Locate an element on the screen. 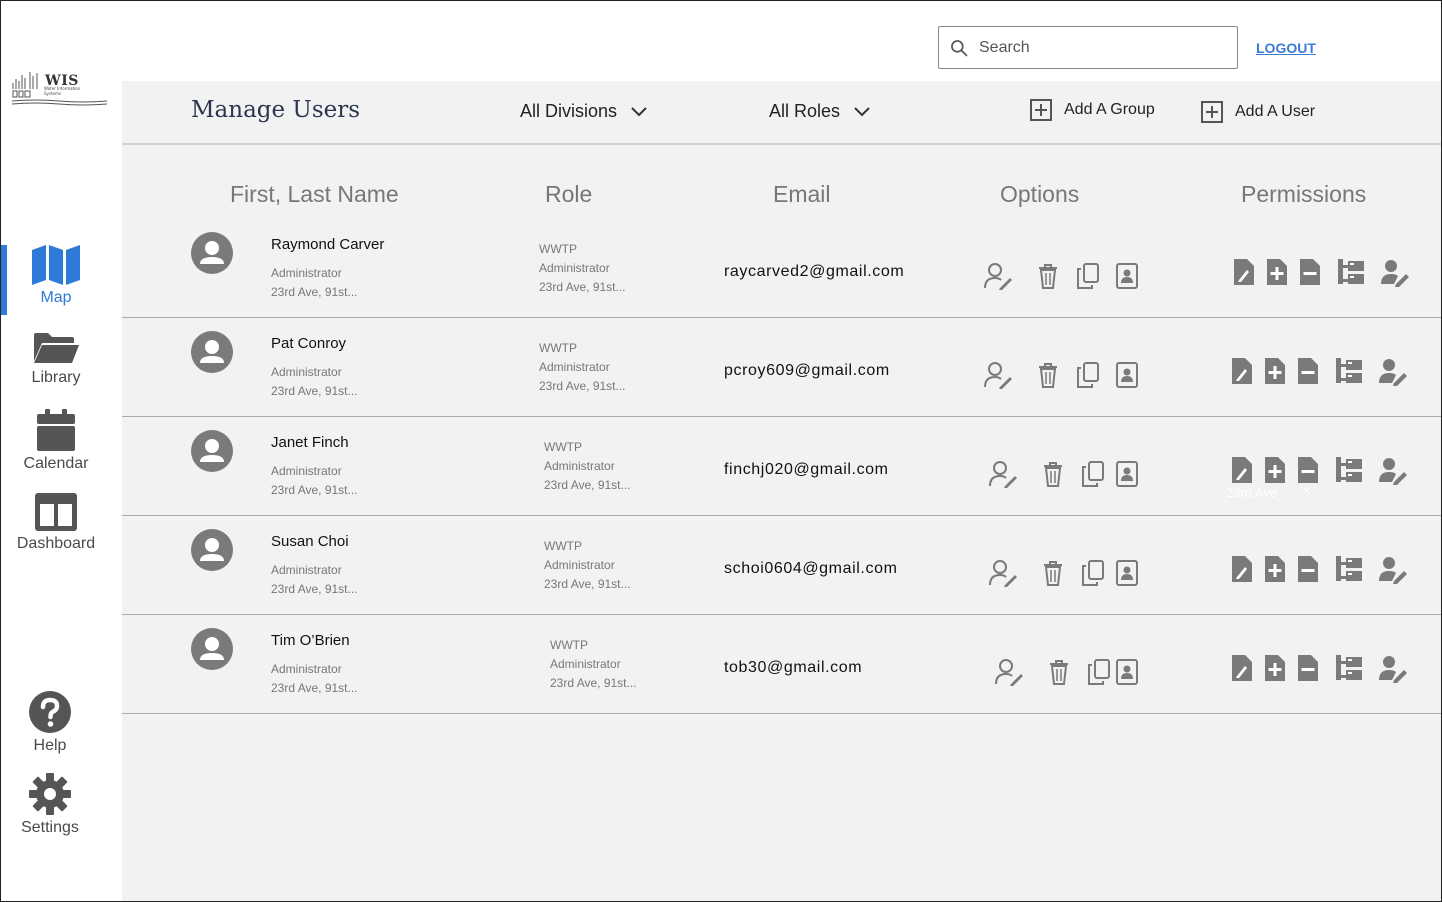 The image size is (1442, 902). column-header-options: Options is located at coordinates (1040, 194).